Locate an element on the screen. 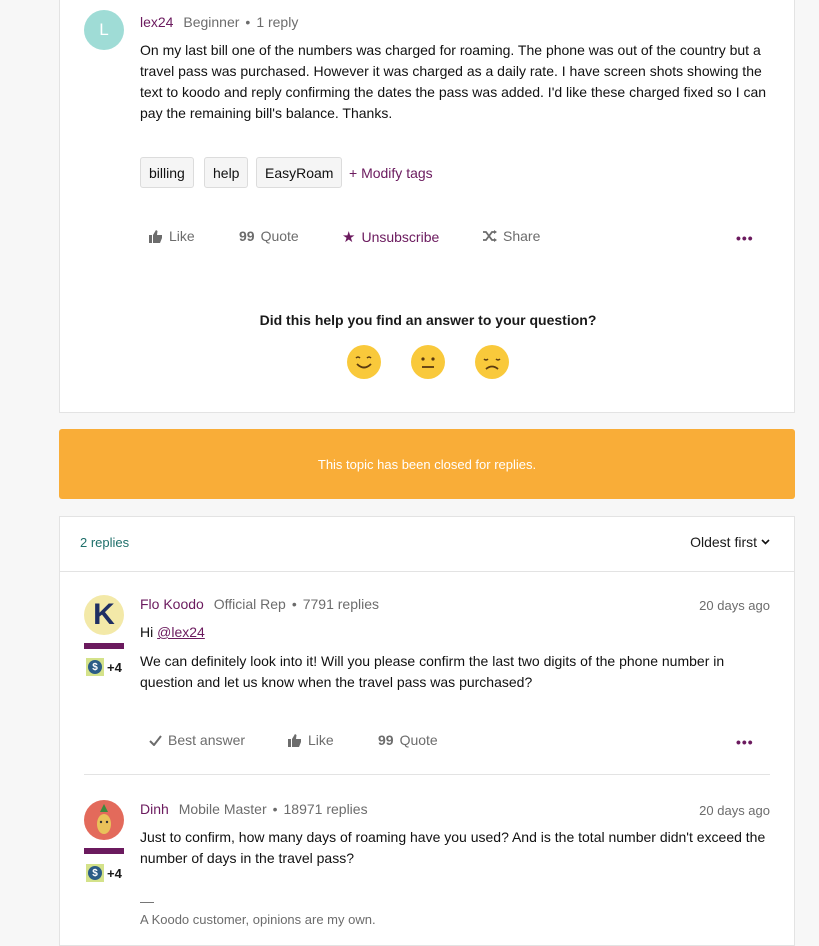 The width and height of the screenshot is (819, 946). like-button: Like is located at coordinates (172, 236).